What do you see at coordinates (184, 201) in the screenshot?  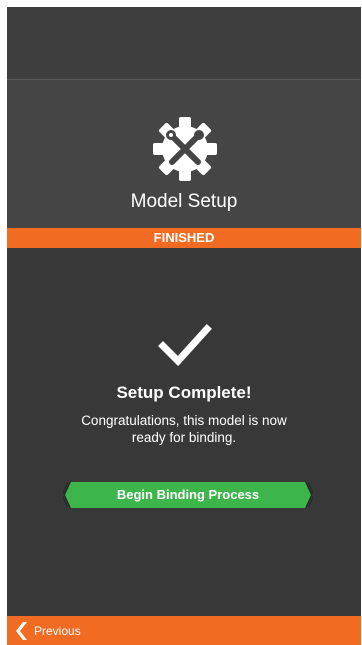 I see `page-title: Model Setup` at bounding box center [184, 201].